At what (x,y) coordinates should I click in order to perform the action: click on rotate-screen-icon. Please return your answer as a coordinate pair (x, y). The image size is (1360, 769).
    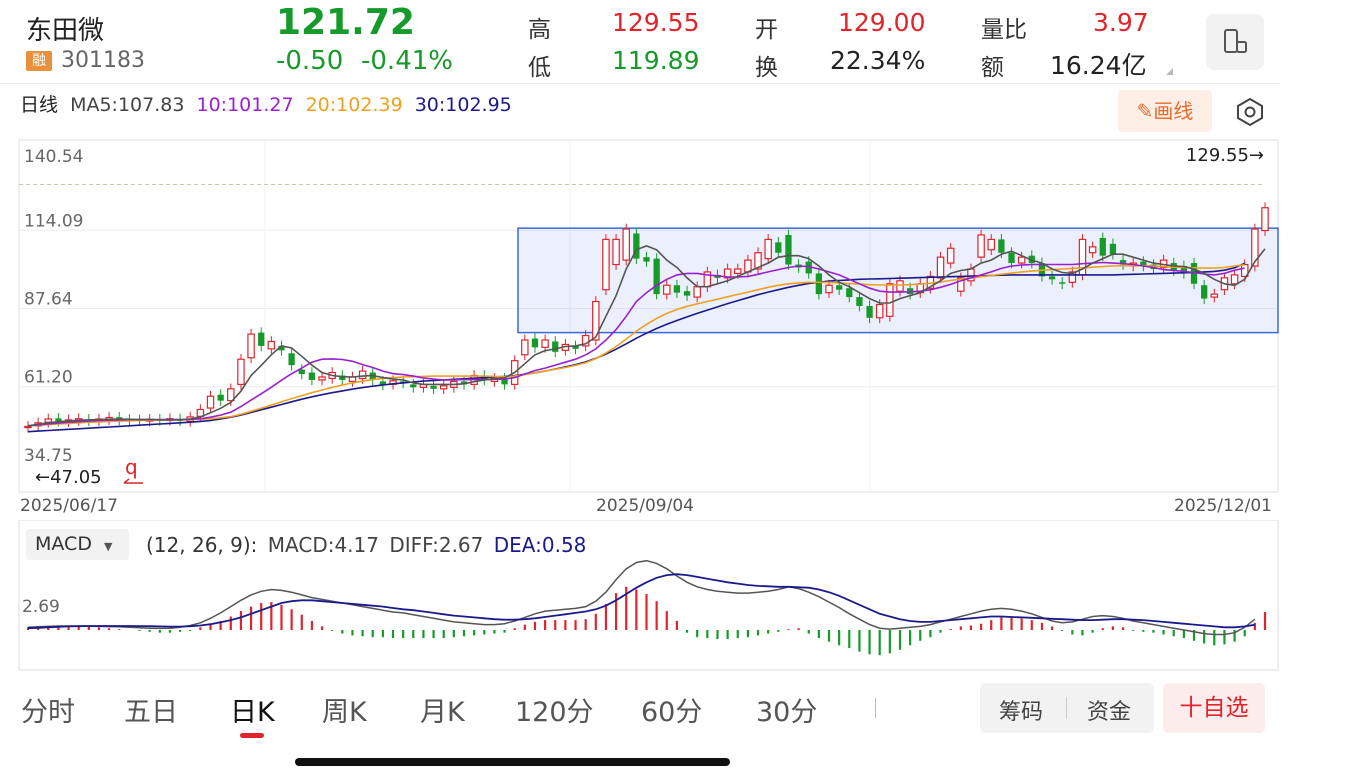
    Looking at the image, I should click on (1235, 41).